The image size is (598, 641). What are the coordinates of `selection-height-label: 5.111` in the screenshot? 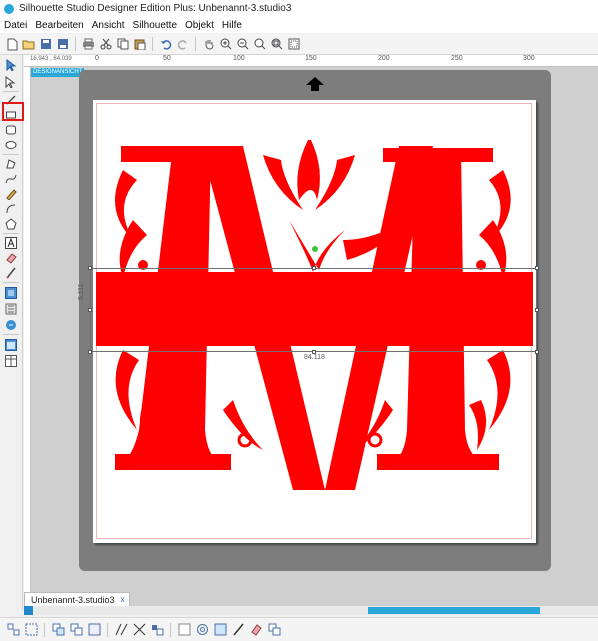 It's located at (81, 291).